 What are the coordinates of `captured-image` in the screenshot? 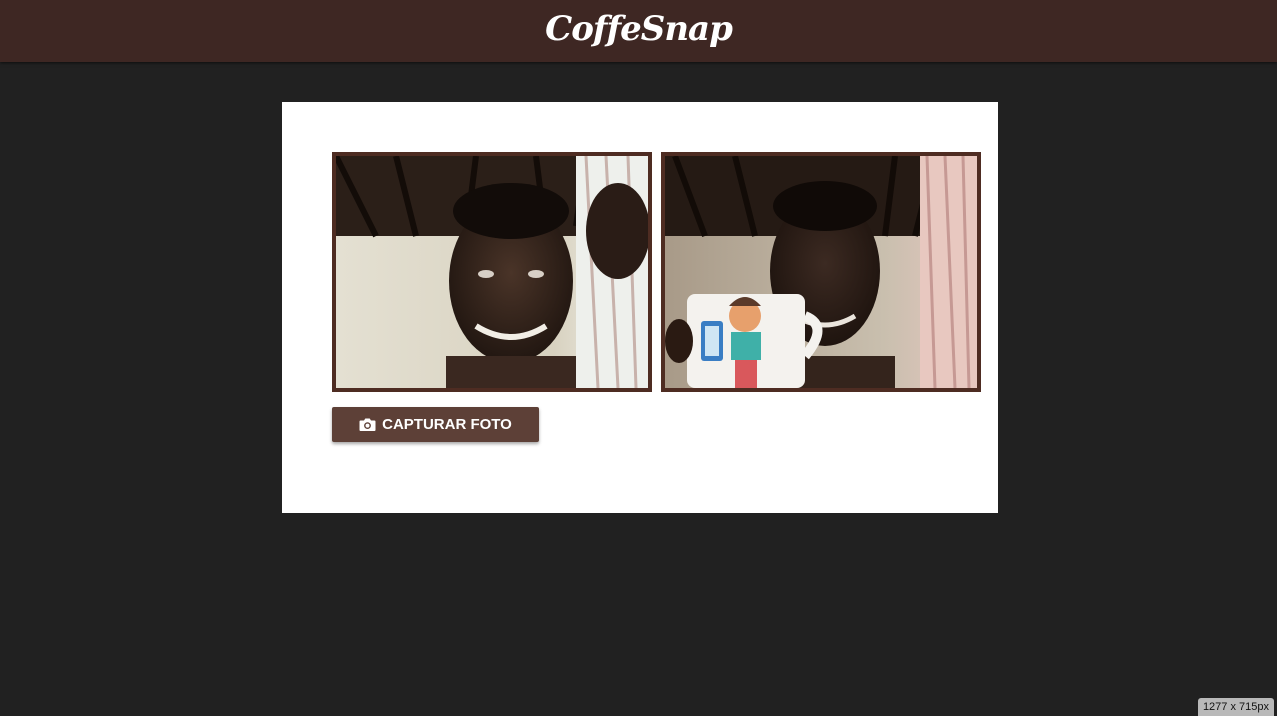 It's located at (821, 272).